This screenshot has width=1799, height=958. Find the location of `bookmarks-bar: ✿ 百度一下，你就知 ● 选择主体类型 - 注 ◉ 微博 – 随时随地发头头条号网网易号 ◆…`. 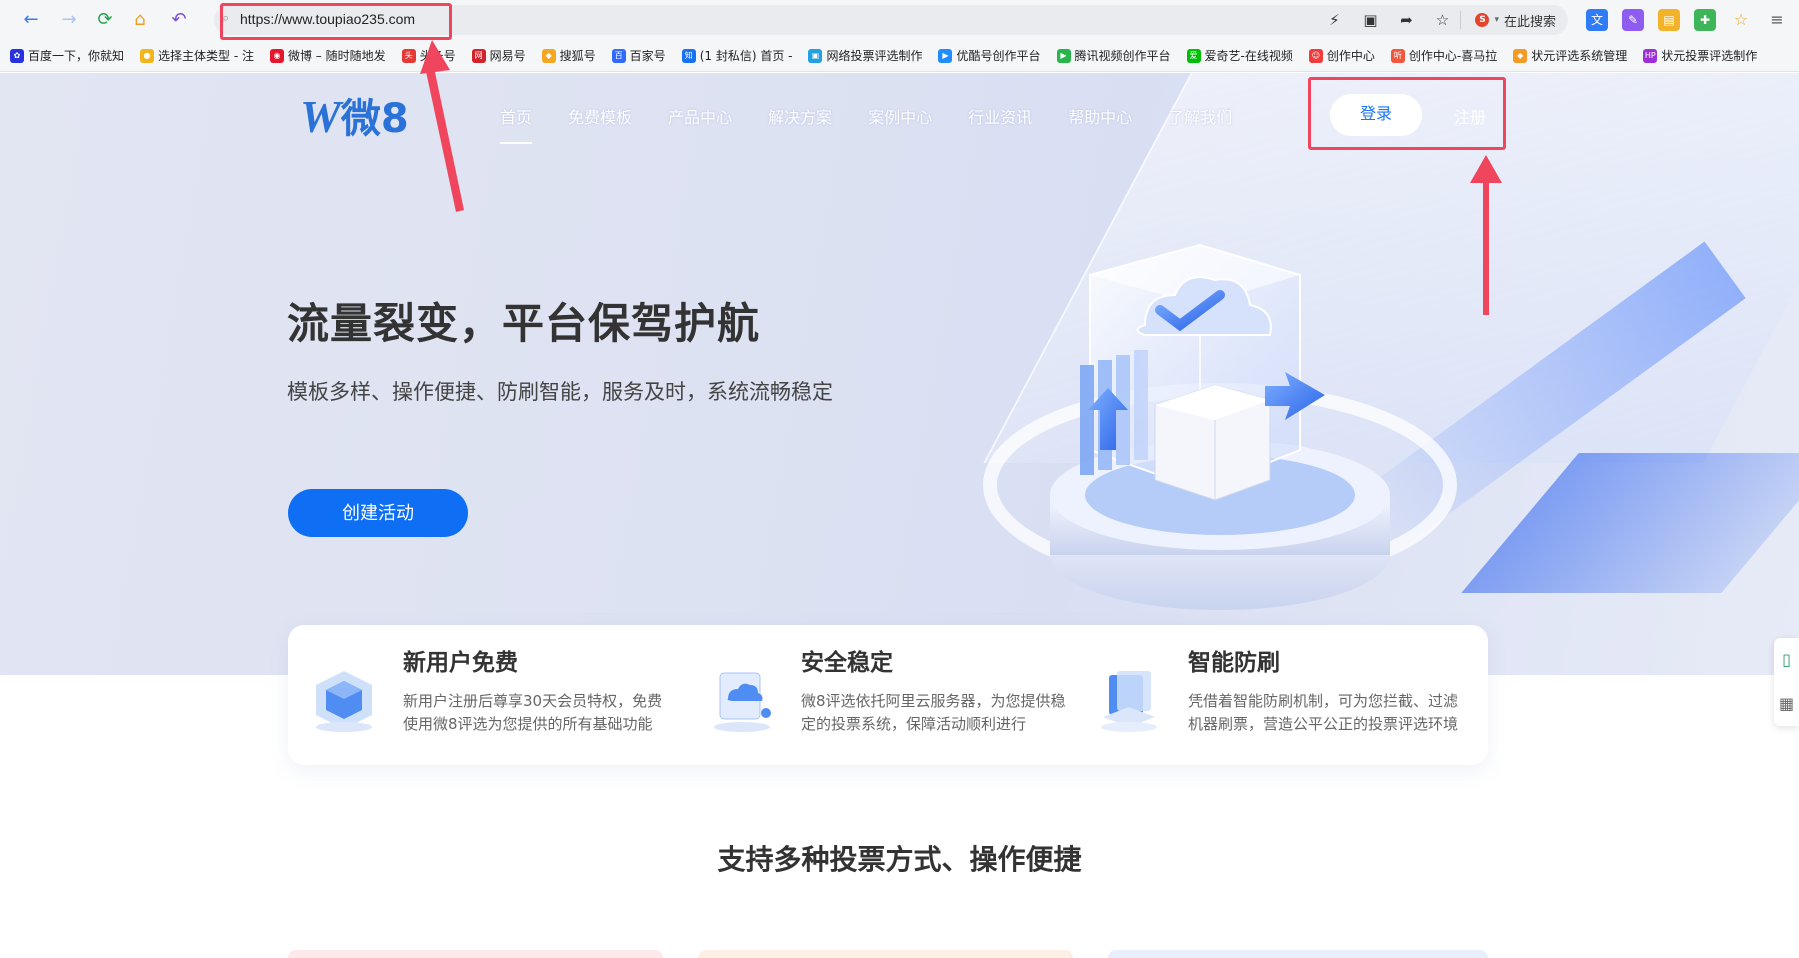

bookmarks-bar: ✿ 百度一下，你就知 ● 选择主体类型 - 注 ◉ 微博 – 随时随地发头头条号网网易号 ◆… is located at coordinates (899, 56).